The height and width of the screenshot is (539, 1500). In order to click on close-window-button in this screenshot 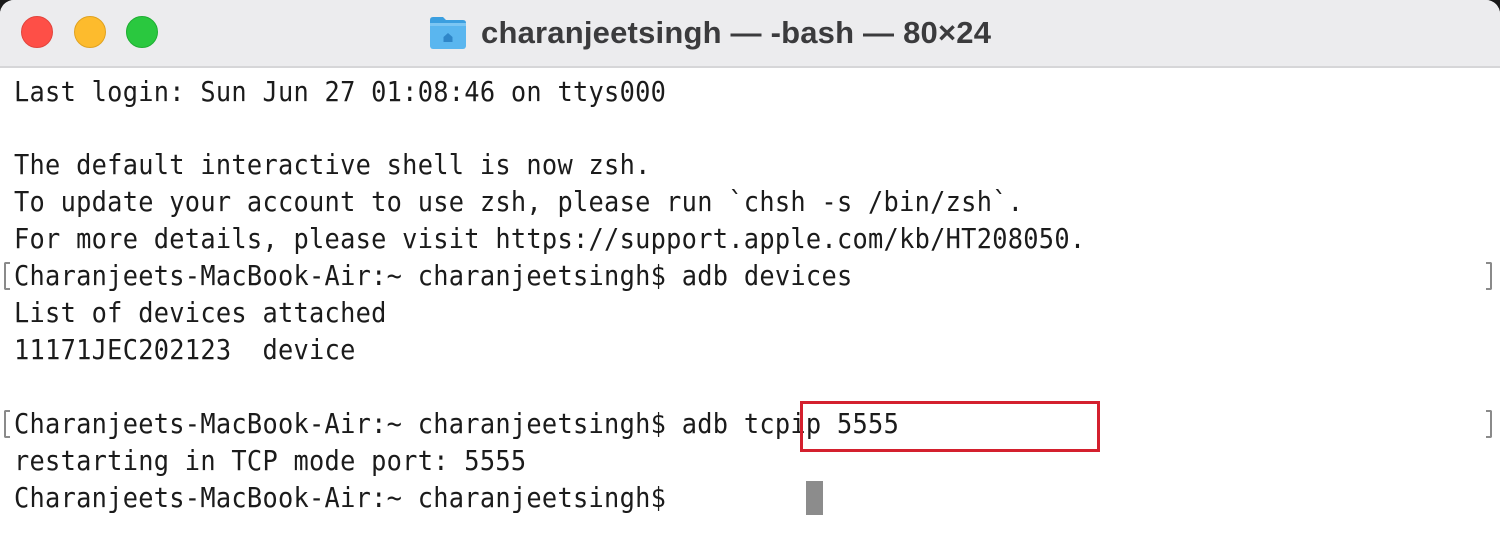, I will do `click(37, 32)`.